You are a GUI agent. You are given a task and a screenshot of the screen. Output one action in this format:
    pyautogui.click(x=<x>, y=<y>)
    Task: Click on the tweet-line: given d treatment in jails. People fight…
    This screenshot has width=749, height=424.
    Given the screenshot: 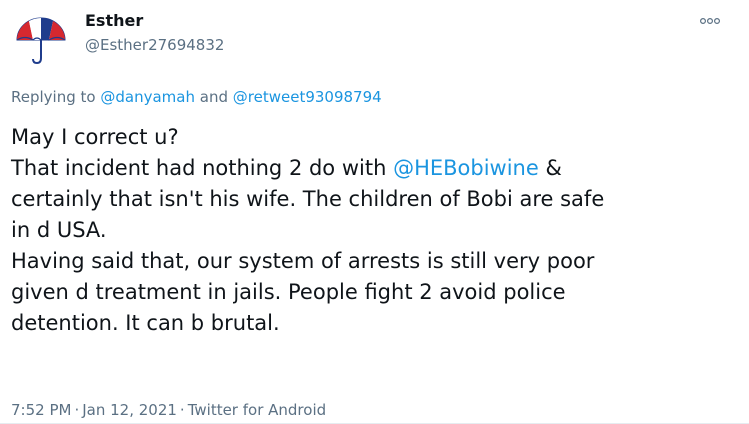 What is the action you would take?
    pyautogui.click(x=288, y=292)
    